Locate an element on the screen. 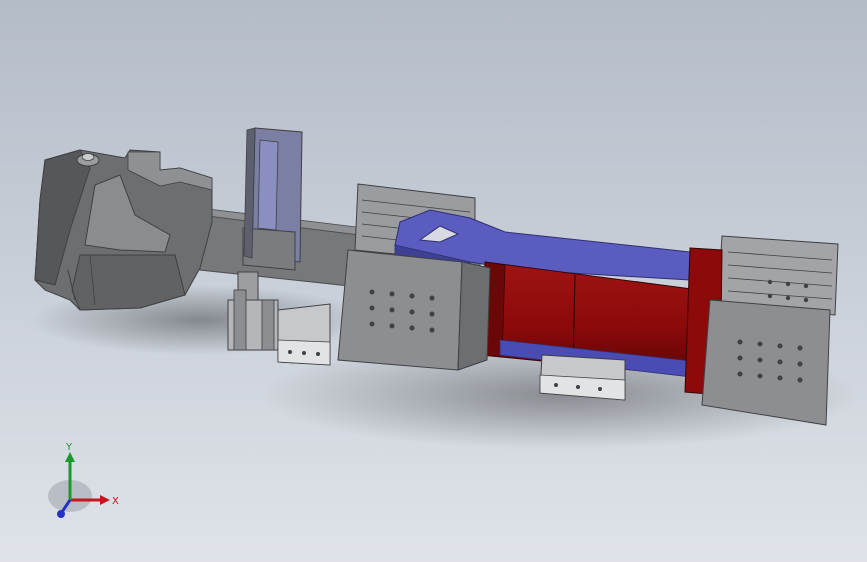 This screenshot has height=562, width=867. left-gripper-body is located at coordinates (123, 230).